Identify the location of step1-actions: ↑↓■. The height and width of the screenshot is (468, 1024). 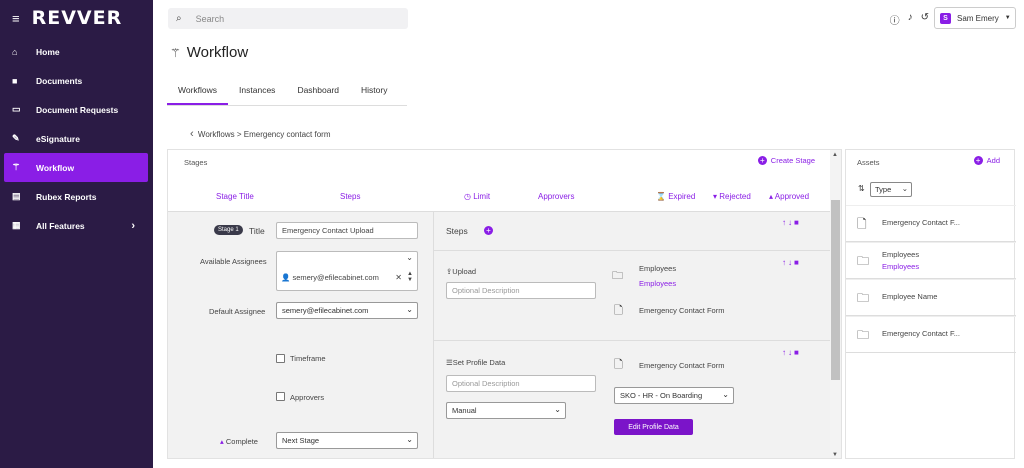
(791, 262).